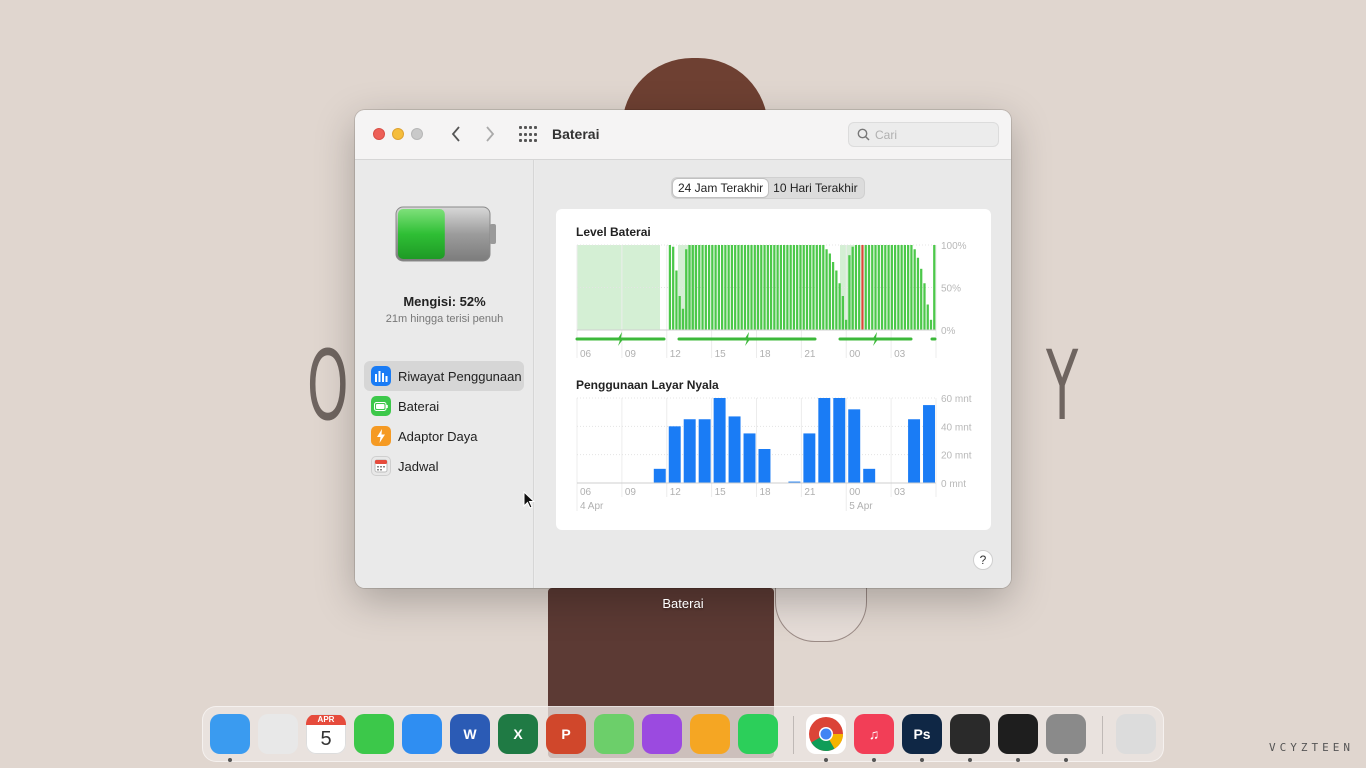 Image resolution: width=1366 pixels, height=768 pixels. What do you see at coordinates (374, 734) in the screenshot?
I see `dock-app-facetime-icon` at bounding box center [374, 734].